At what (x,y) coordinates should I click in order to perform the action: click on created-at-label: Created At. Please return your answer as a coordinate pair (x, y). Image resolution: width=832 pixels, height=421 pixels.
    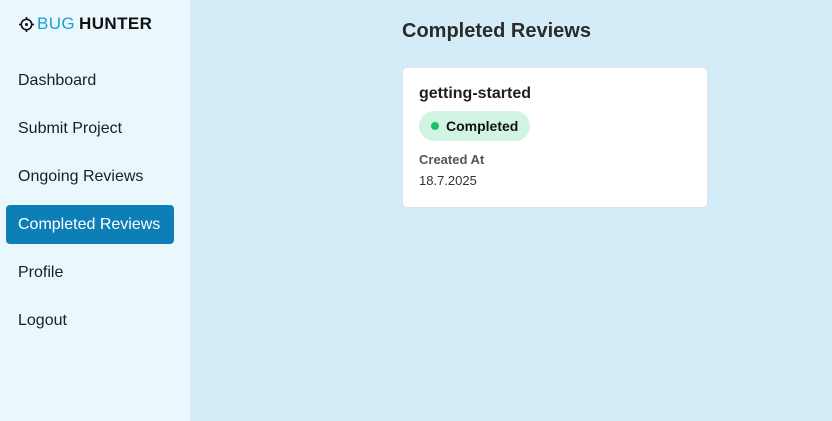
    Looking at the image, I should click on (452, 159).